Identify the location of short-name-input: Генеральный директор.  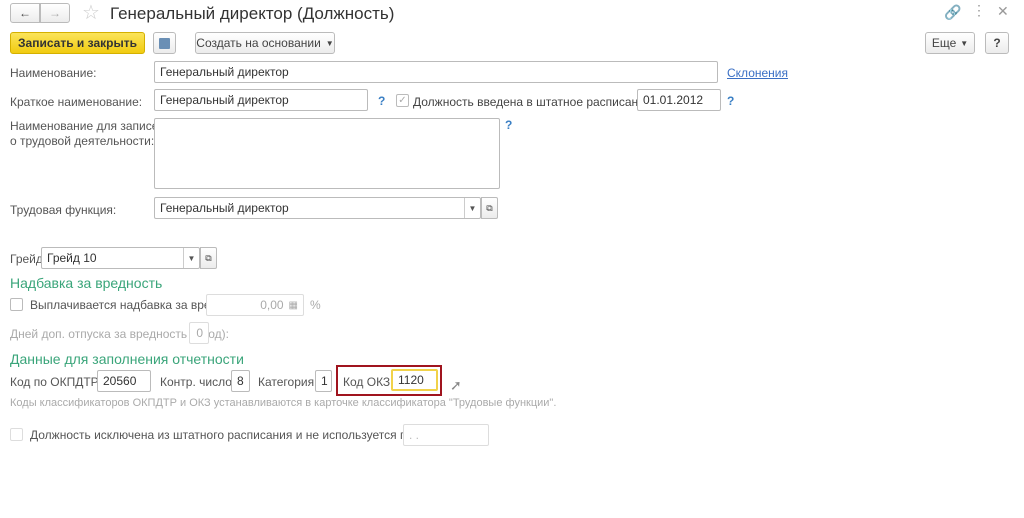
(261, 100).